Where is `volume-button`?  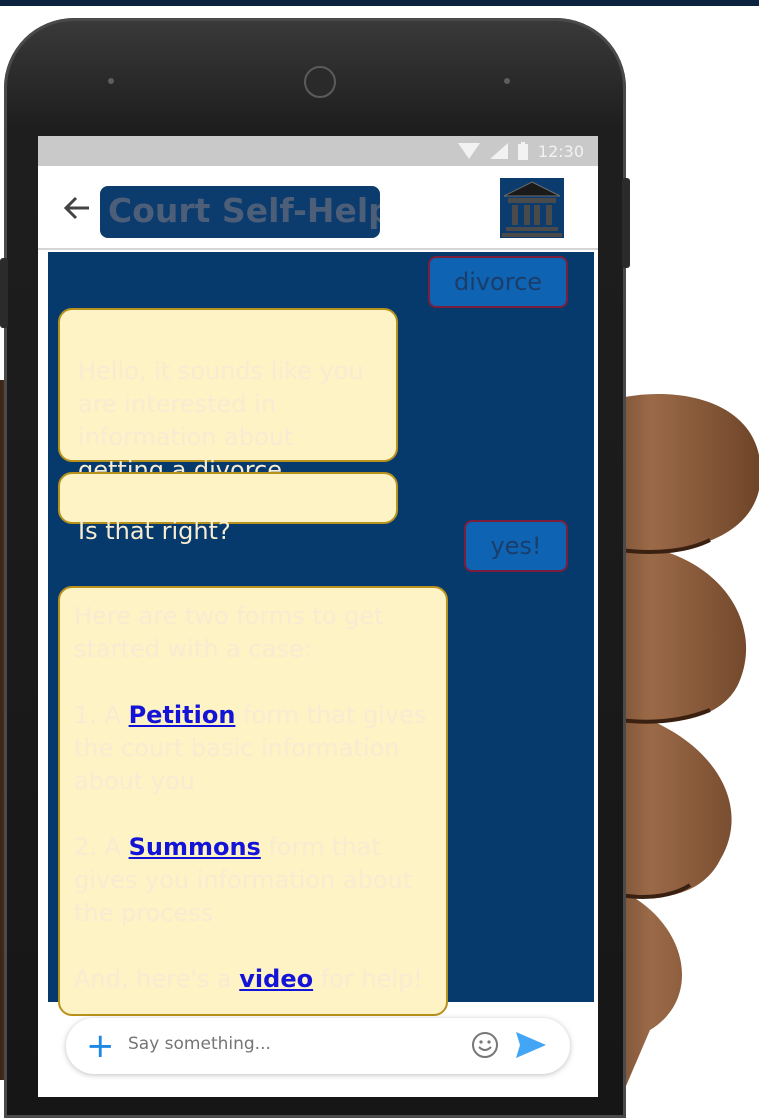
volume-button is located at coordinates (4, 293).